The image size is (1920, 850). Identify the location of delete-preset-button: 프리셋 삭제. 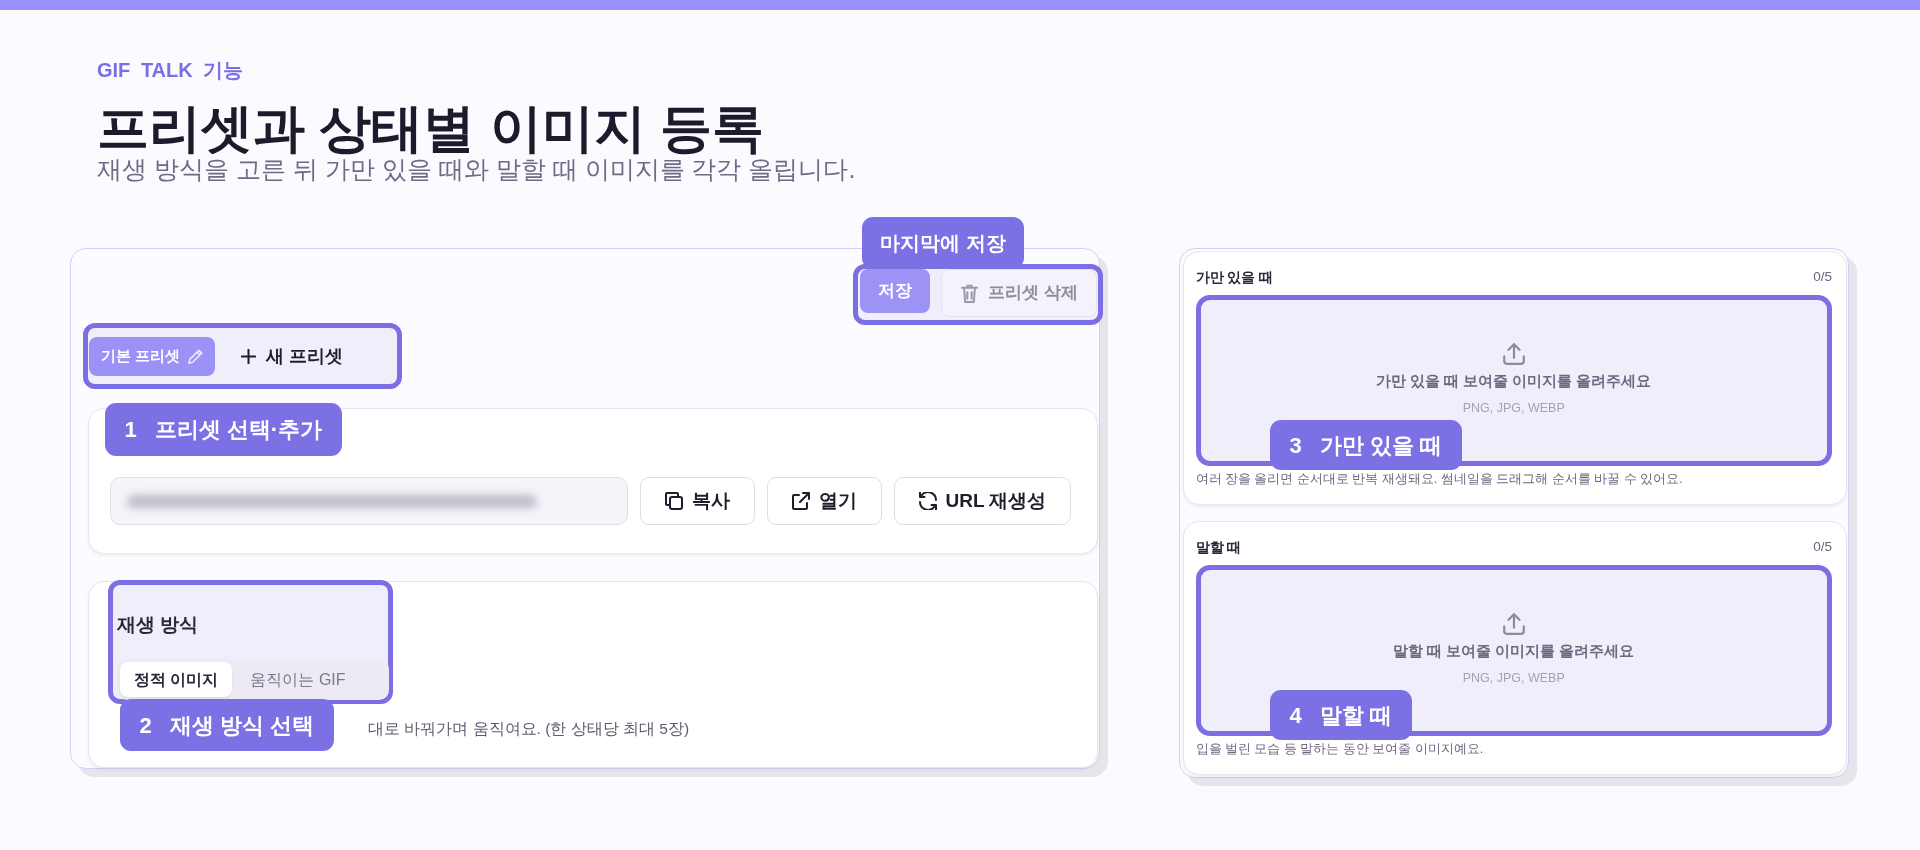
(1019, 293).